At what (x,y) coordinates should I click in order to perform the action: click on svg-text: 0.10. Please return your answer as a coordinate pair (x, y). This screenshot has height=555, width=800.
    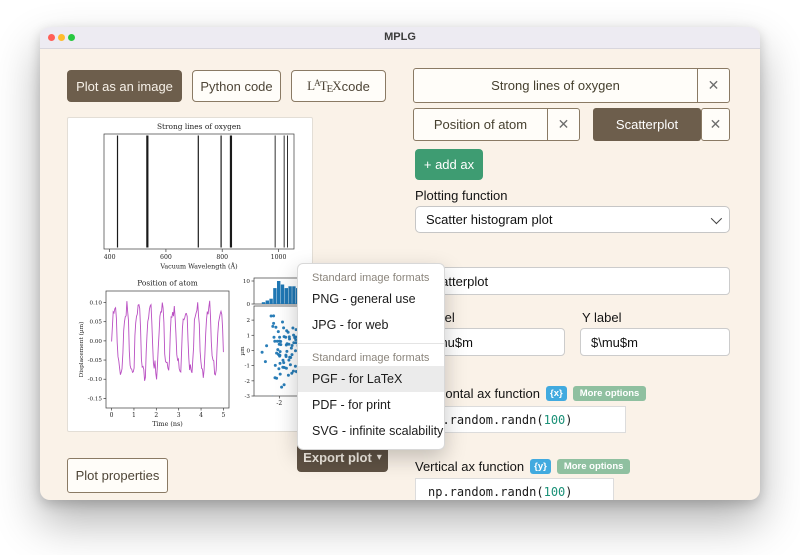
    Looking at the image, I should click on (96, 304).